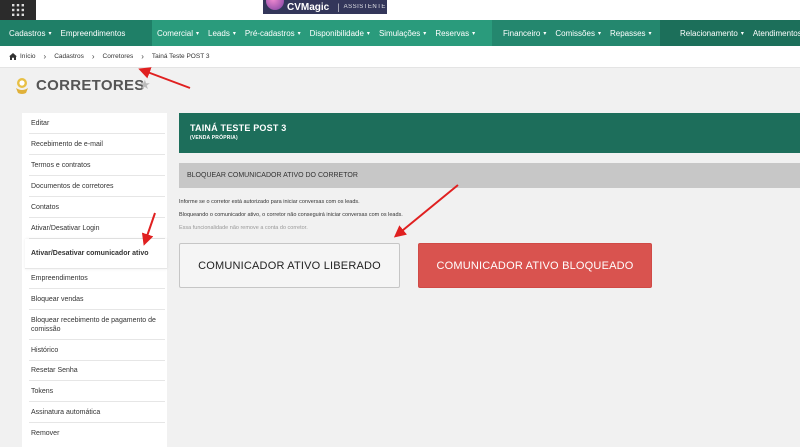  What do you see at coordinates (97, 371) in the screenshot?
I see `sidebar-item-resetar-senha: Resetar Senha` at bounding box center [97, 371].